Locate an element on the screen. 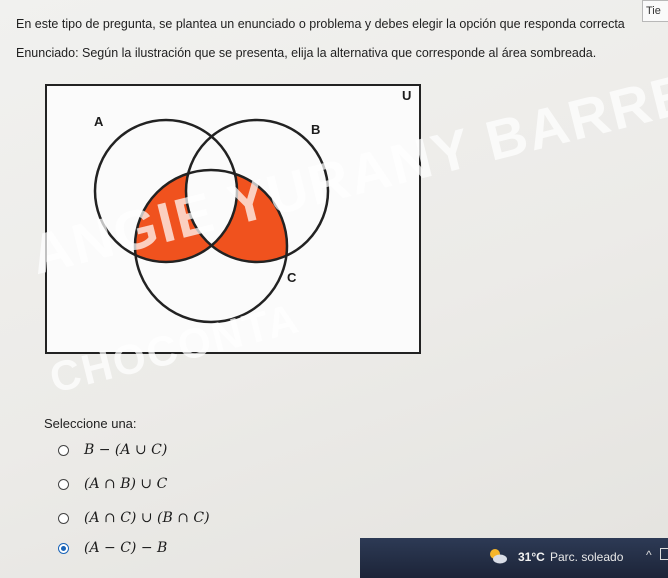 Image resolution: width=668 pixels, height=578 pixels. timer-label: Tie is located at coordinates (653, 11).